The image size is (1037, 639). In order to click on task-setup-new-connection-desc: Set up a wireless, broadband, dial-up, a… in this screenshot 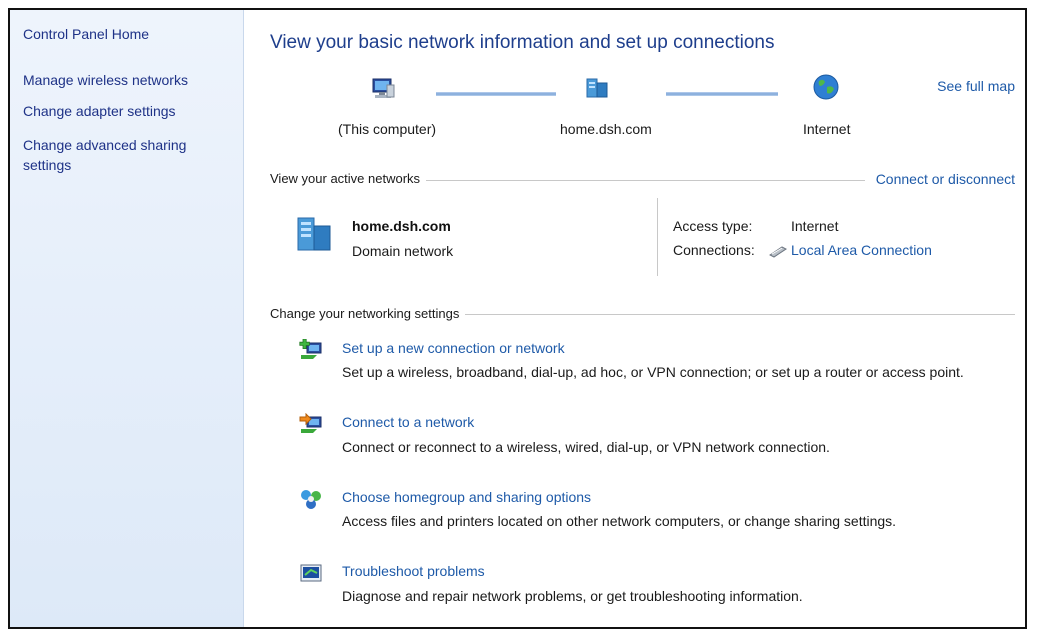, I will do `click(653, 372)`.